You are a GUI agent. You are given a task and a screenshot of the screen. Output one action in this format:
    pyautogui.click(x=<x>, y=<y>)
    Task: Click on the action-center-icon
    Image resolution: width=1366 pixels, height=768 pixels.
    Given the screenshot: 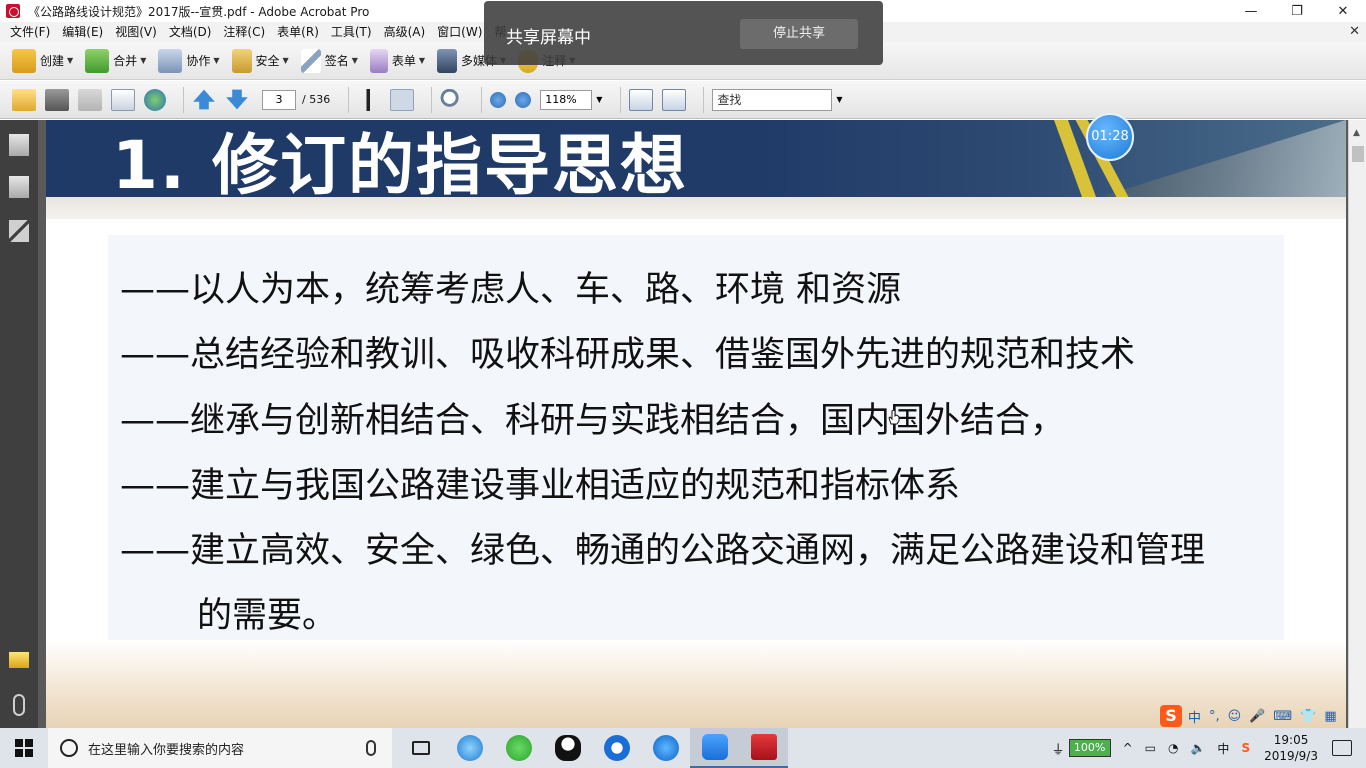 What is the action you would take?
    pyautogui.click(x=1342, y=748)
    